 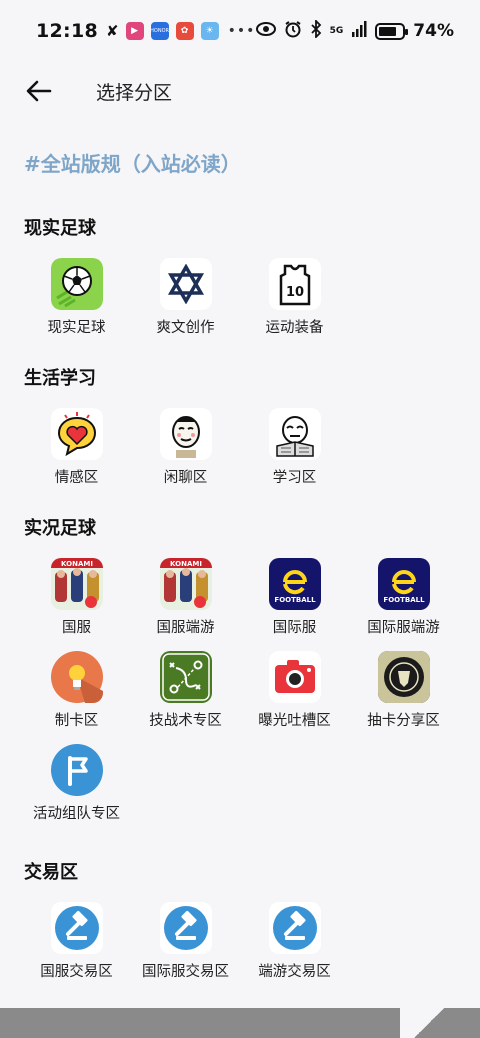 I want to click on notification-icons: ✘ ▶ HONOR ✿ ☀ •••, so click(x=180, y=31).